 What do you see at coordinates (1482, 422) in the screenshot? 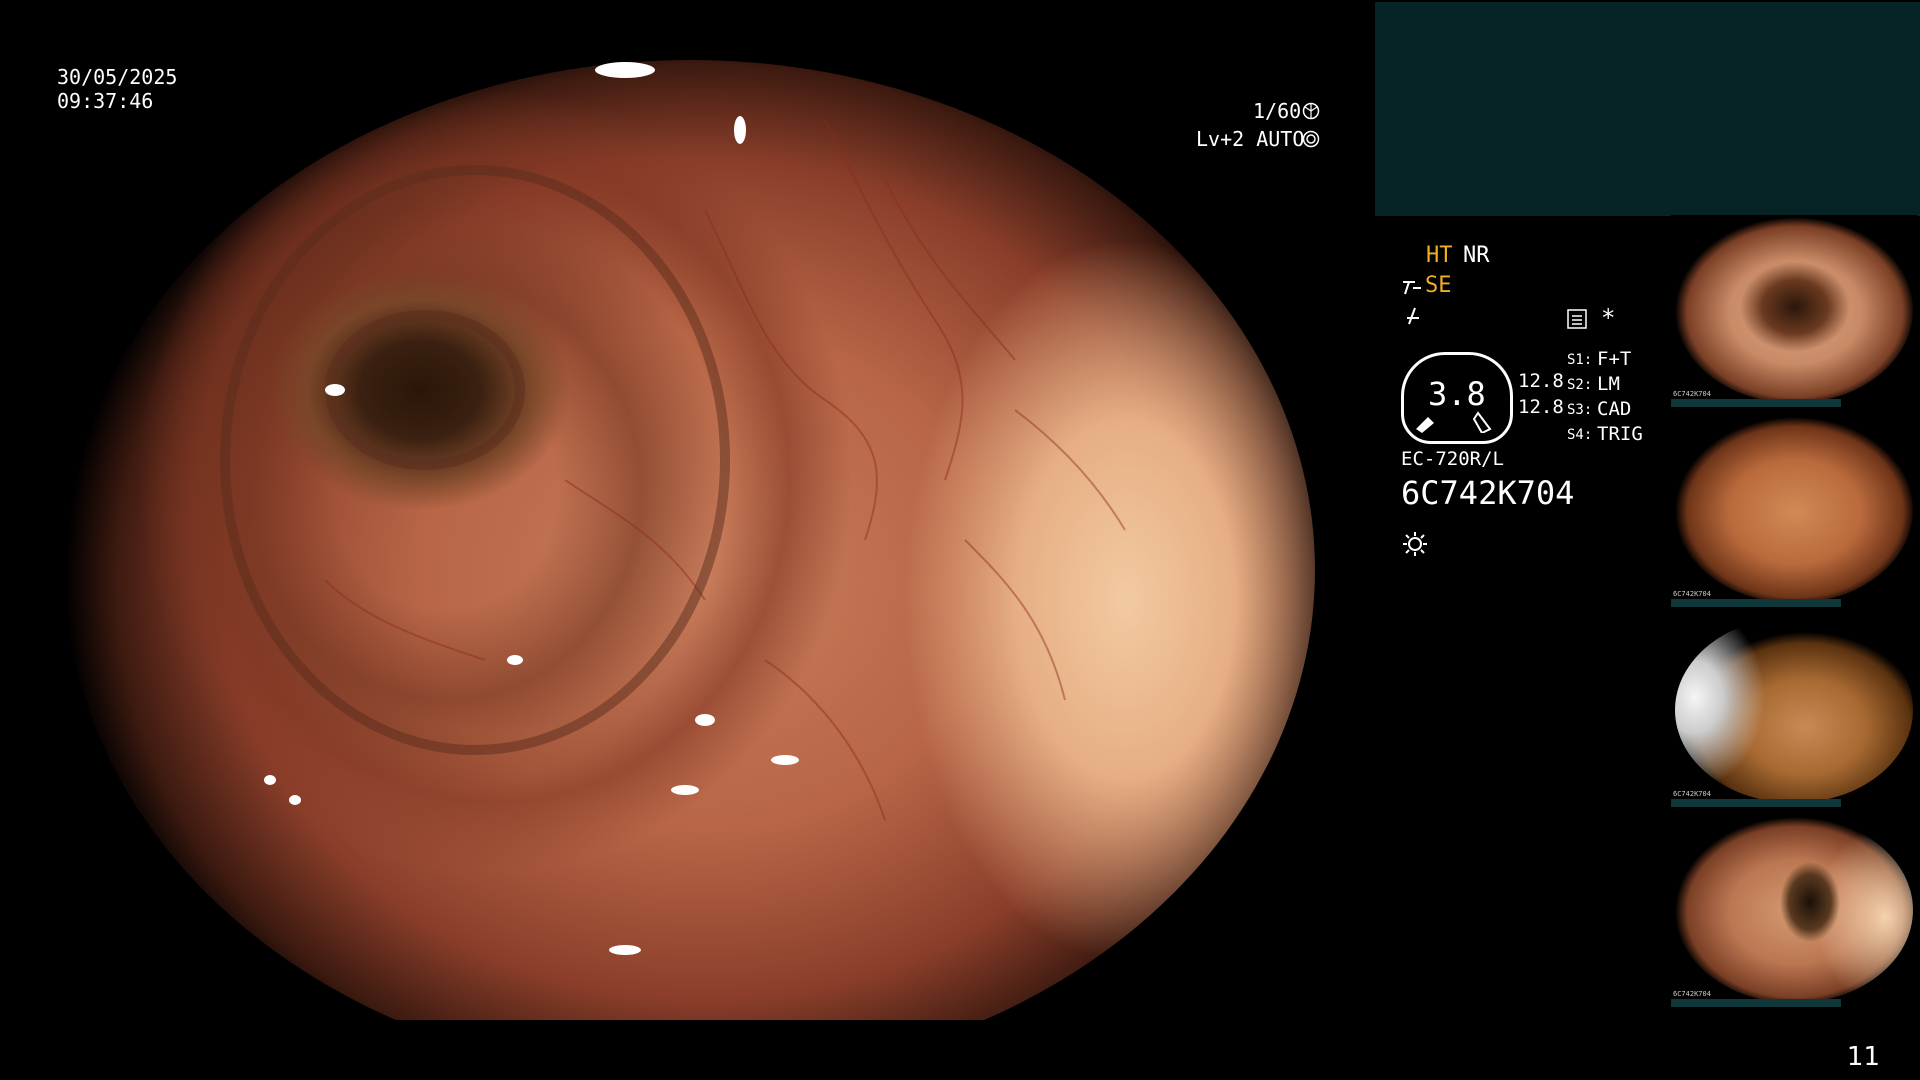
I see `gauge-marker-right-icon` at bounding box center [1482, 422].